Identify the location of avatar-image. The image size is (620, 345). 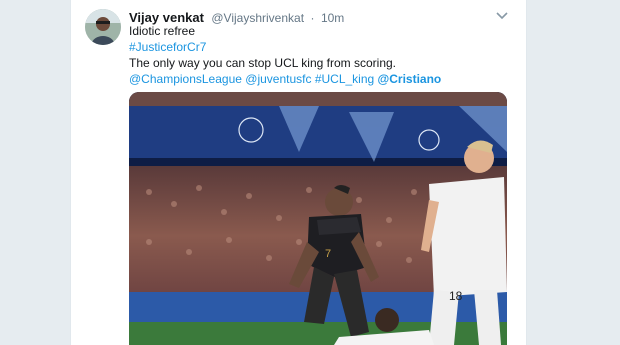
(103, 27).